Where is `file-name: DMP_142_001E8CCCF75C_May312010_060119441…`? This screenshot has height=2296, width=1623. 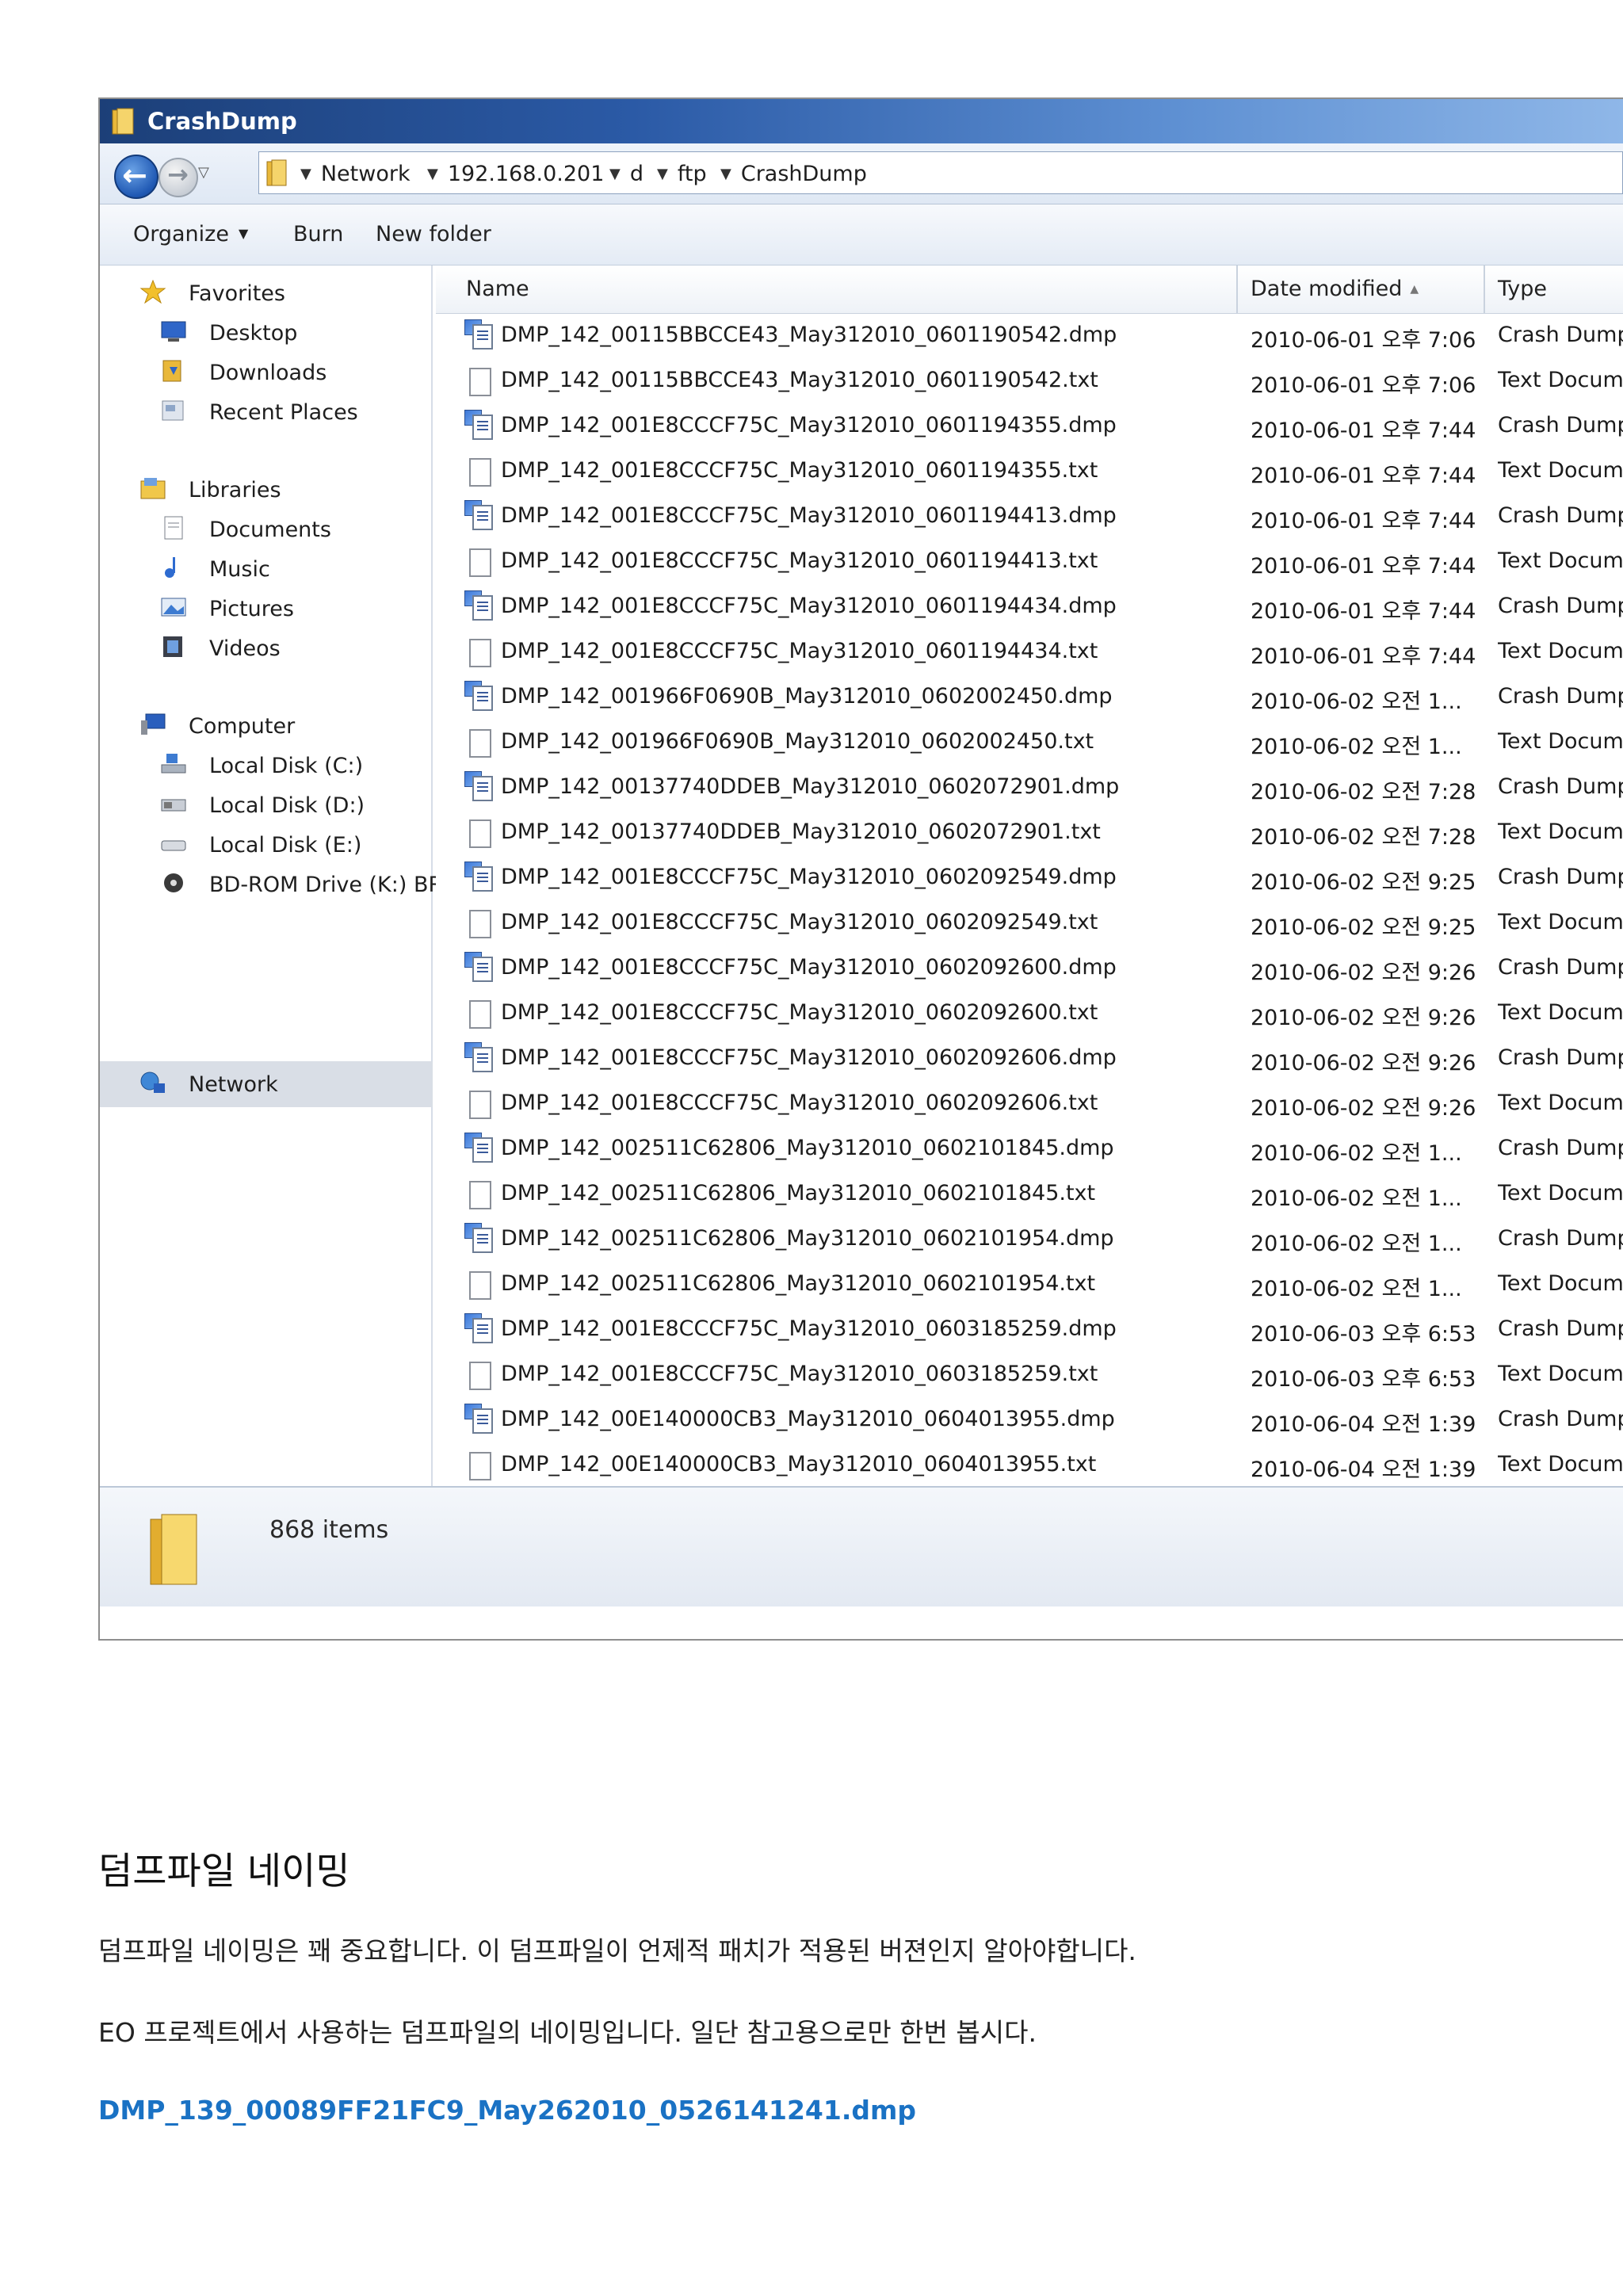 file-name: DMP_142_001E8CCCF75C_May312010_060119441… is located at coordinates (799, 560).